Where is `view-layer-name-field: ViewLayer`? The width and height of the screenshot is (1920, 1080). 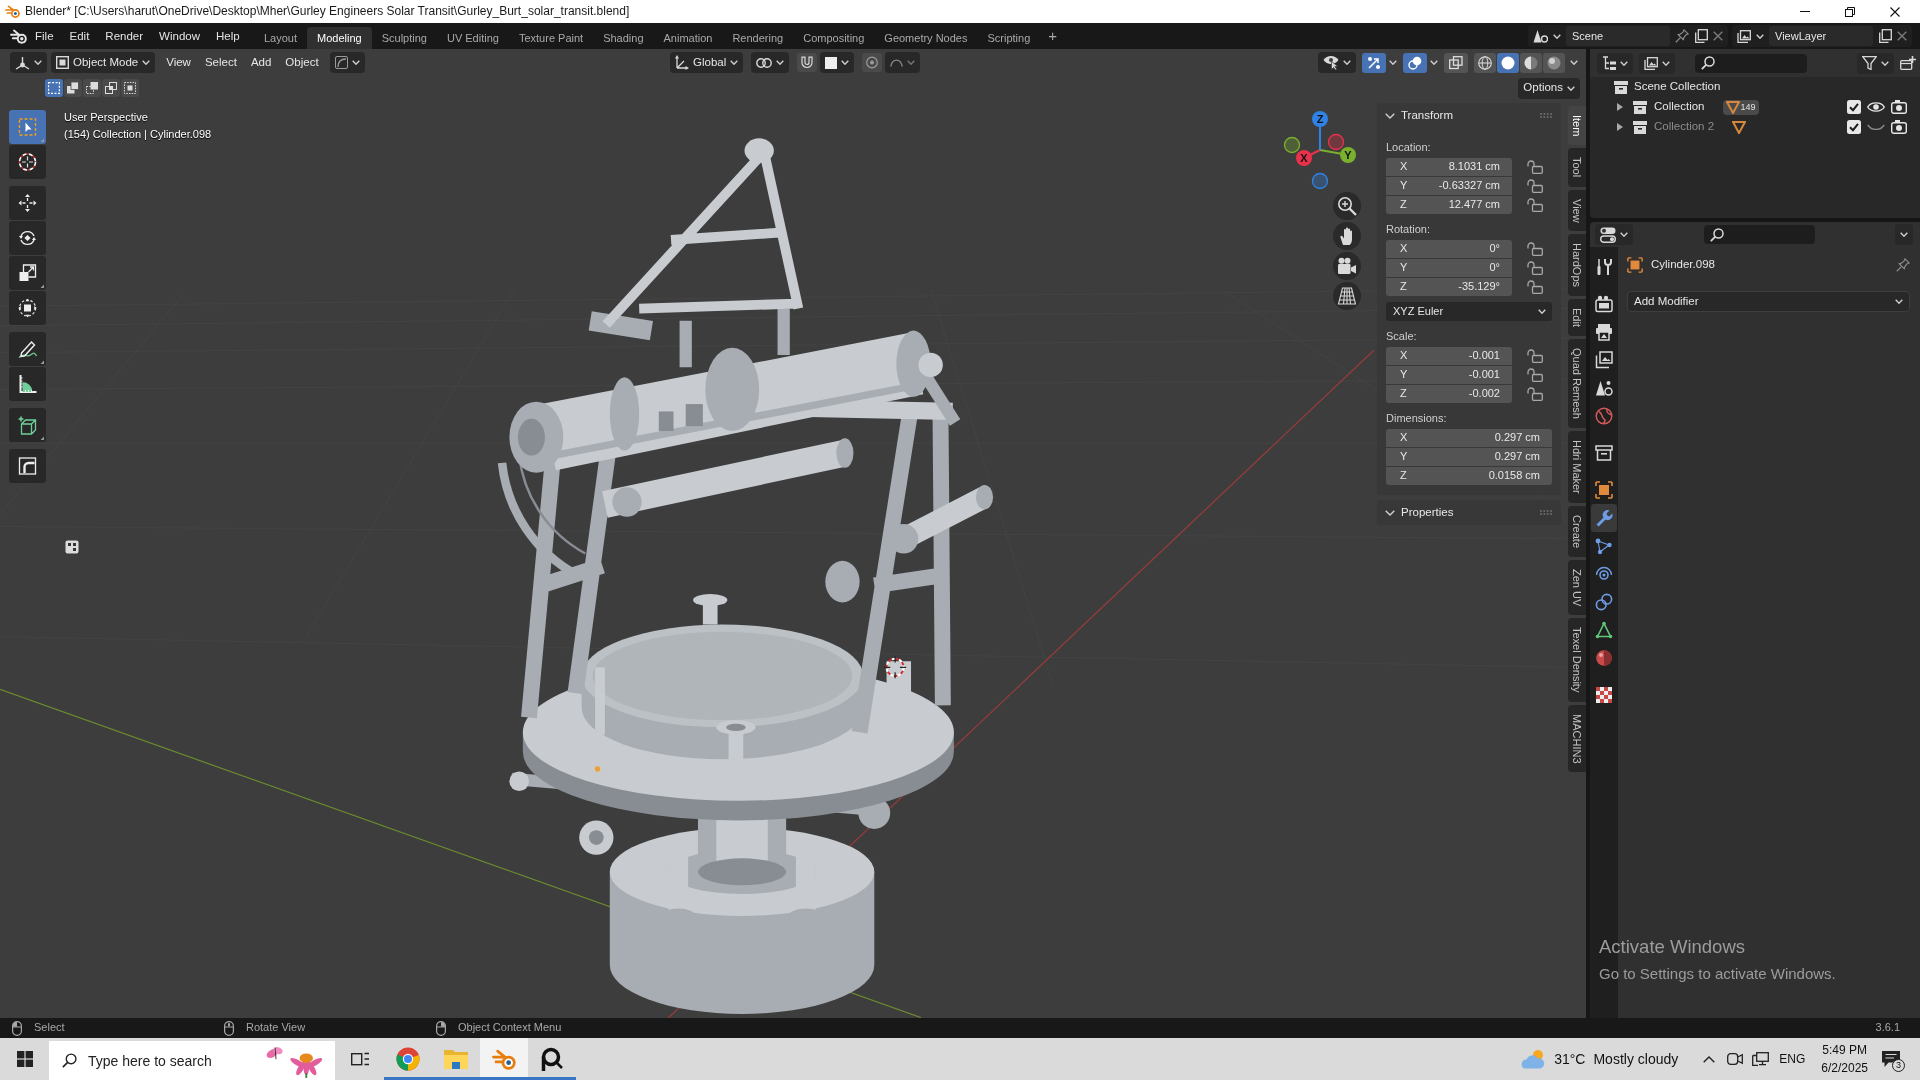
view-layer-name-field: ViewLayer is located at coordinates (1821, 36).